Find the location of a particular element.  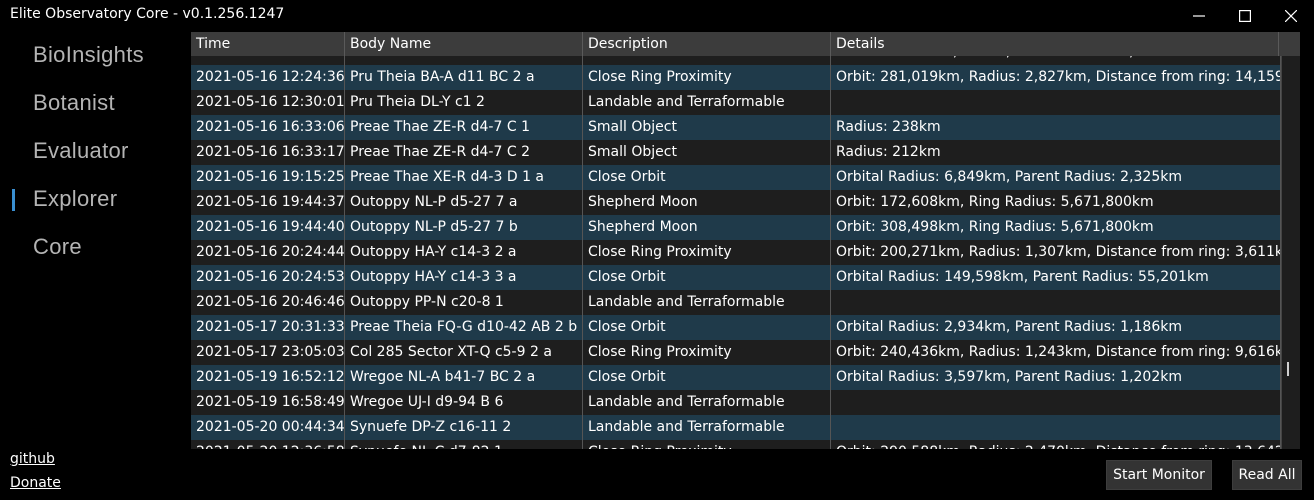

cell-time: 2021-05-16 20:46:46 is located at coordinates (268, 302).